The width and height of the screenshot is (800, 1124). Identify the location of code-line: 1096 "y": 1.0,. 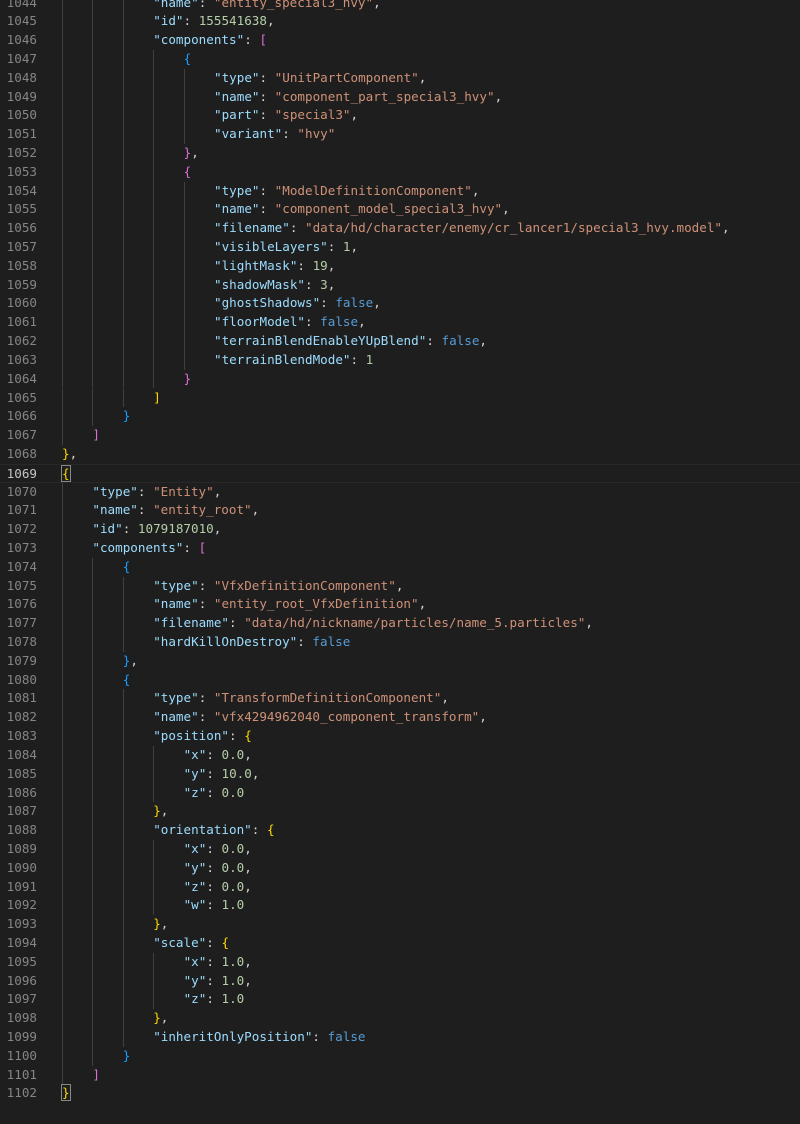
(400, 981).